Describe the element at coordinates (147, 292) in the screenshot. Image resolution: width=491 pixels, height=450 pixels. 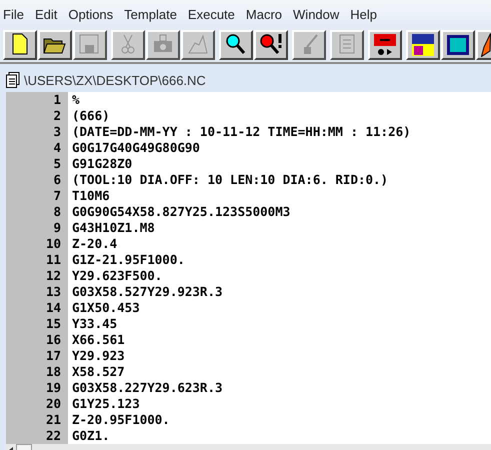
I see `code-line: G03X58.527Y29.923R.3` at that location.